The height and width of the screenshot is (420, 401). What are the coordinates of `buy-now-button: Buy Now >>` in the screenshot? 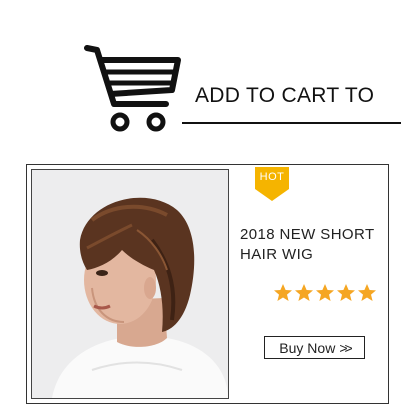 It's located at (314, 347).